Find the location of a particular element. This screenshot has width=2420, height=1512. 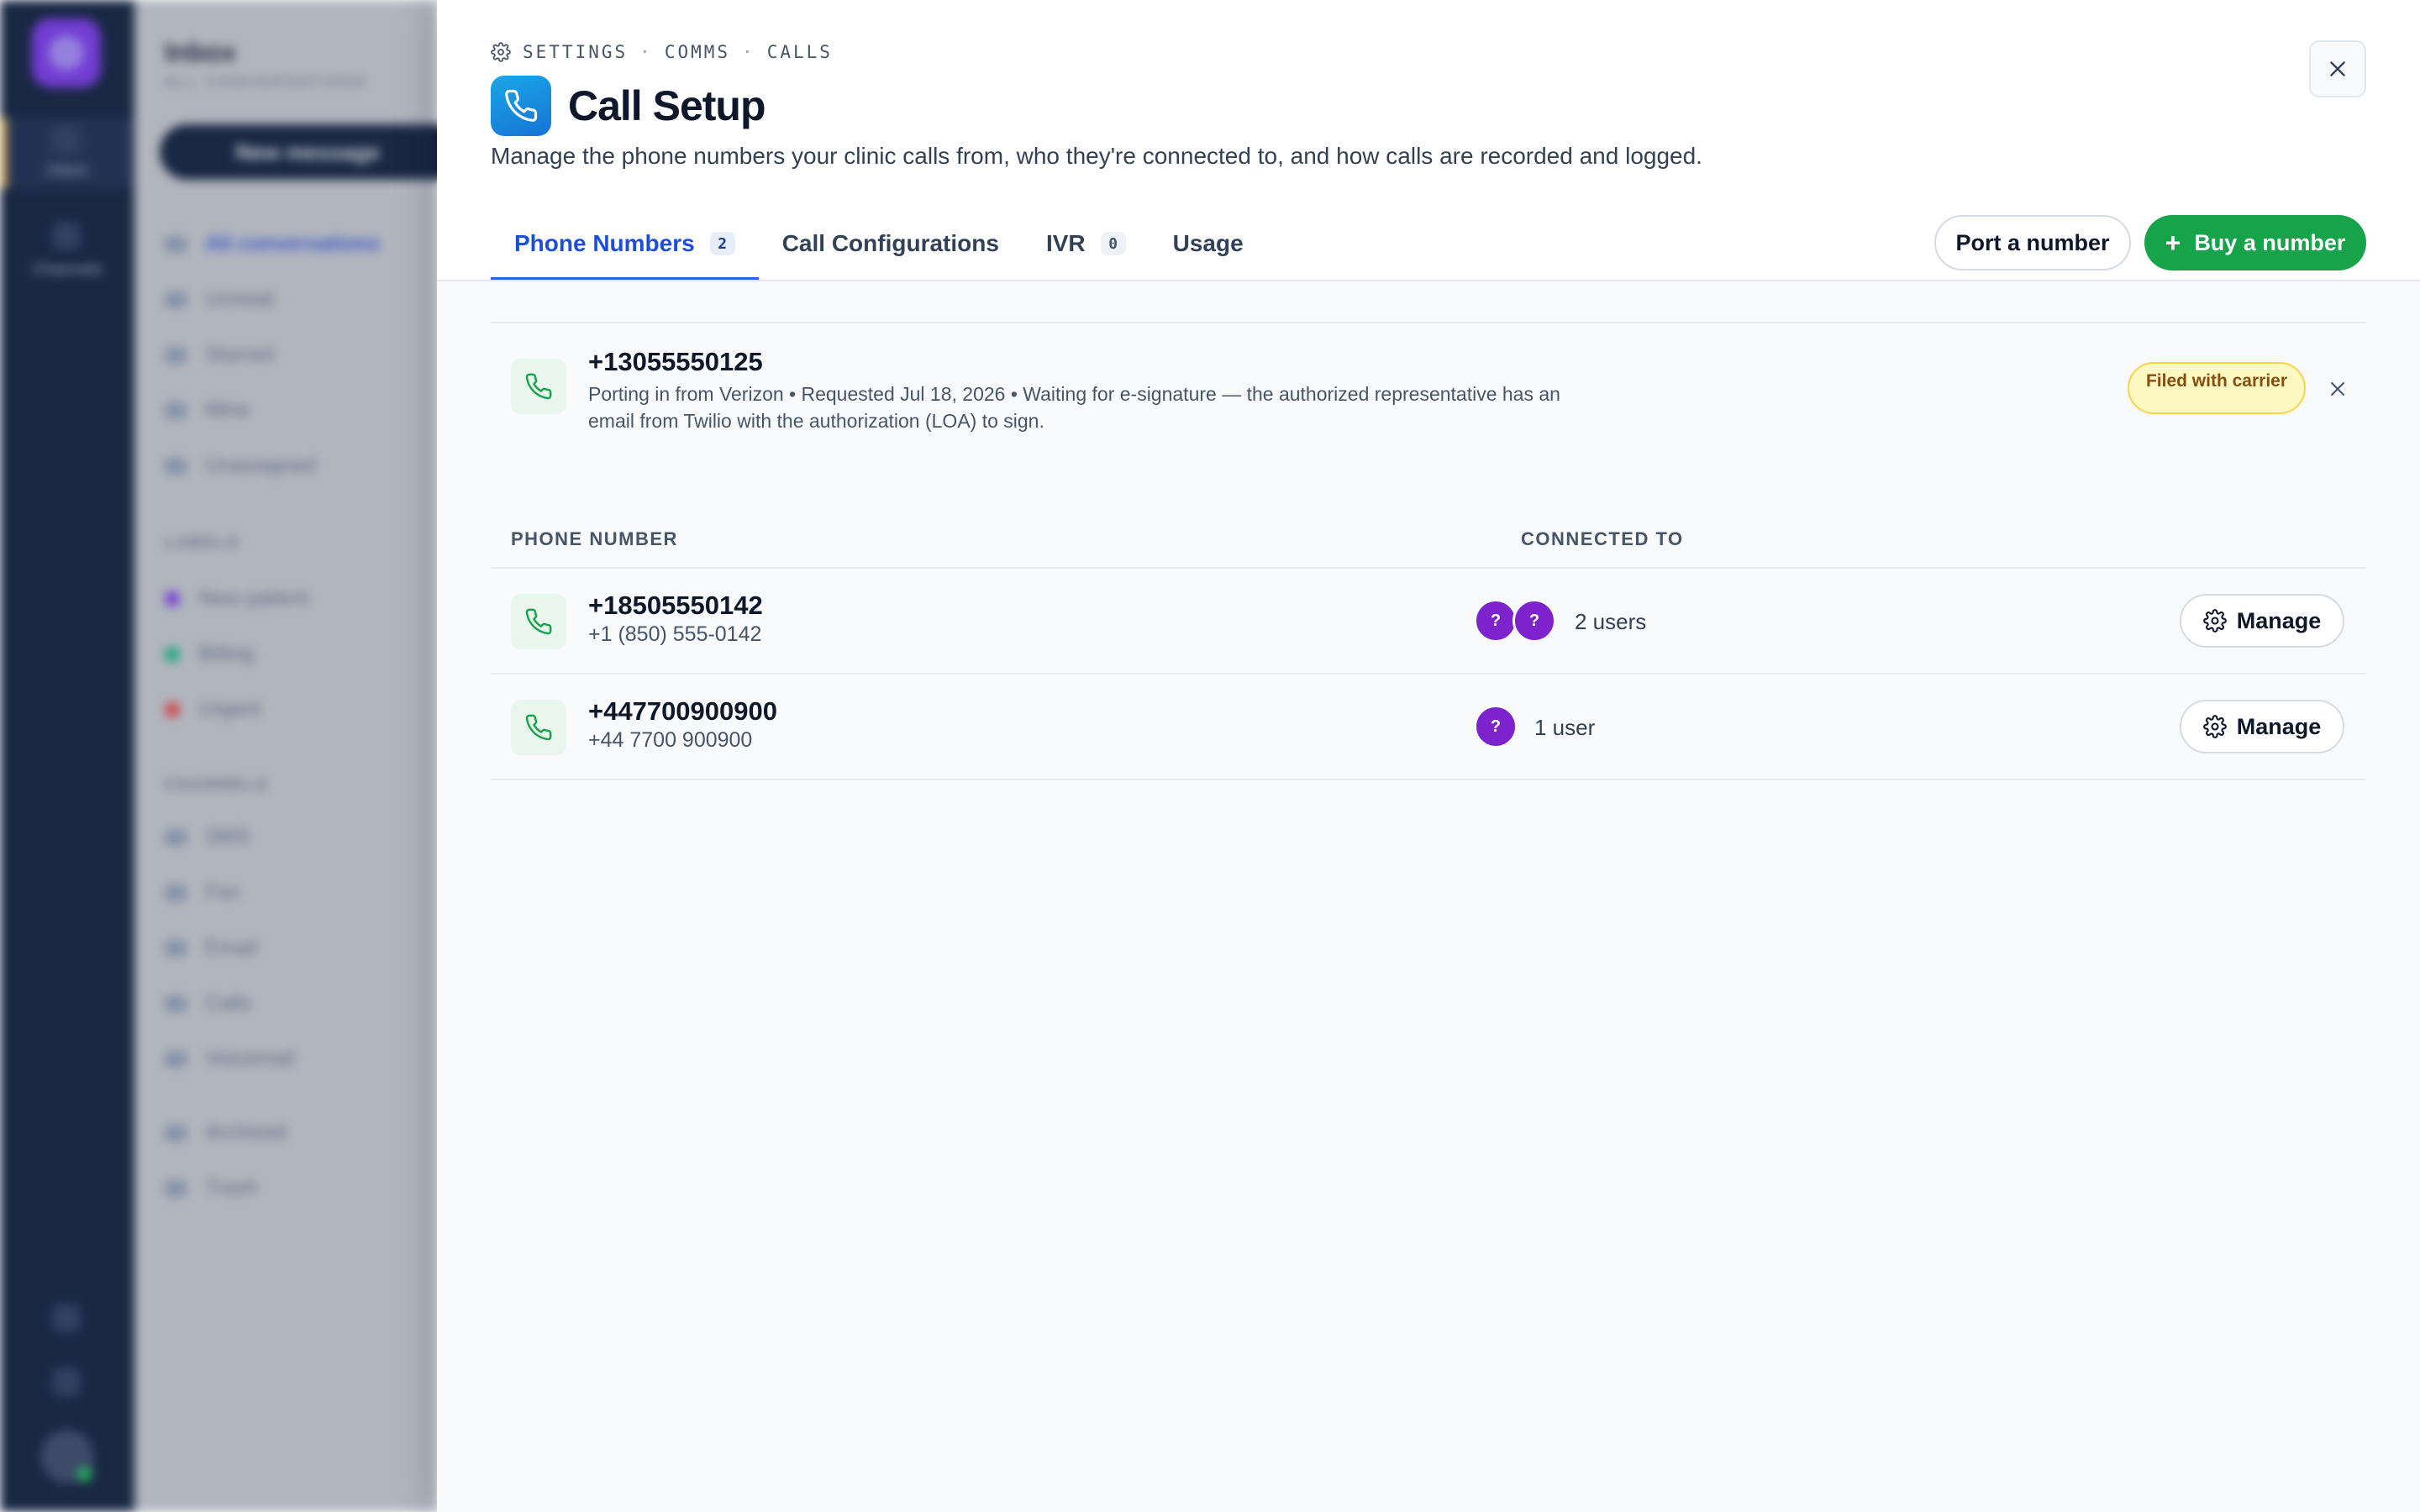

tab-label: Call Configurations is located at coordinates (890, 243).